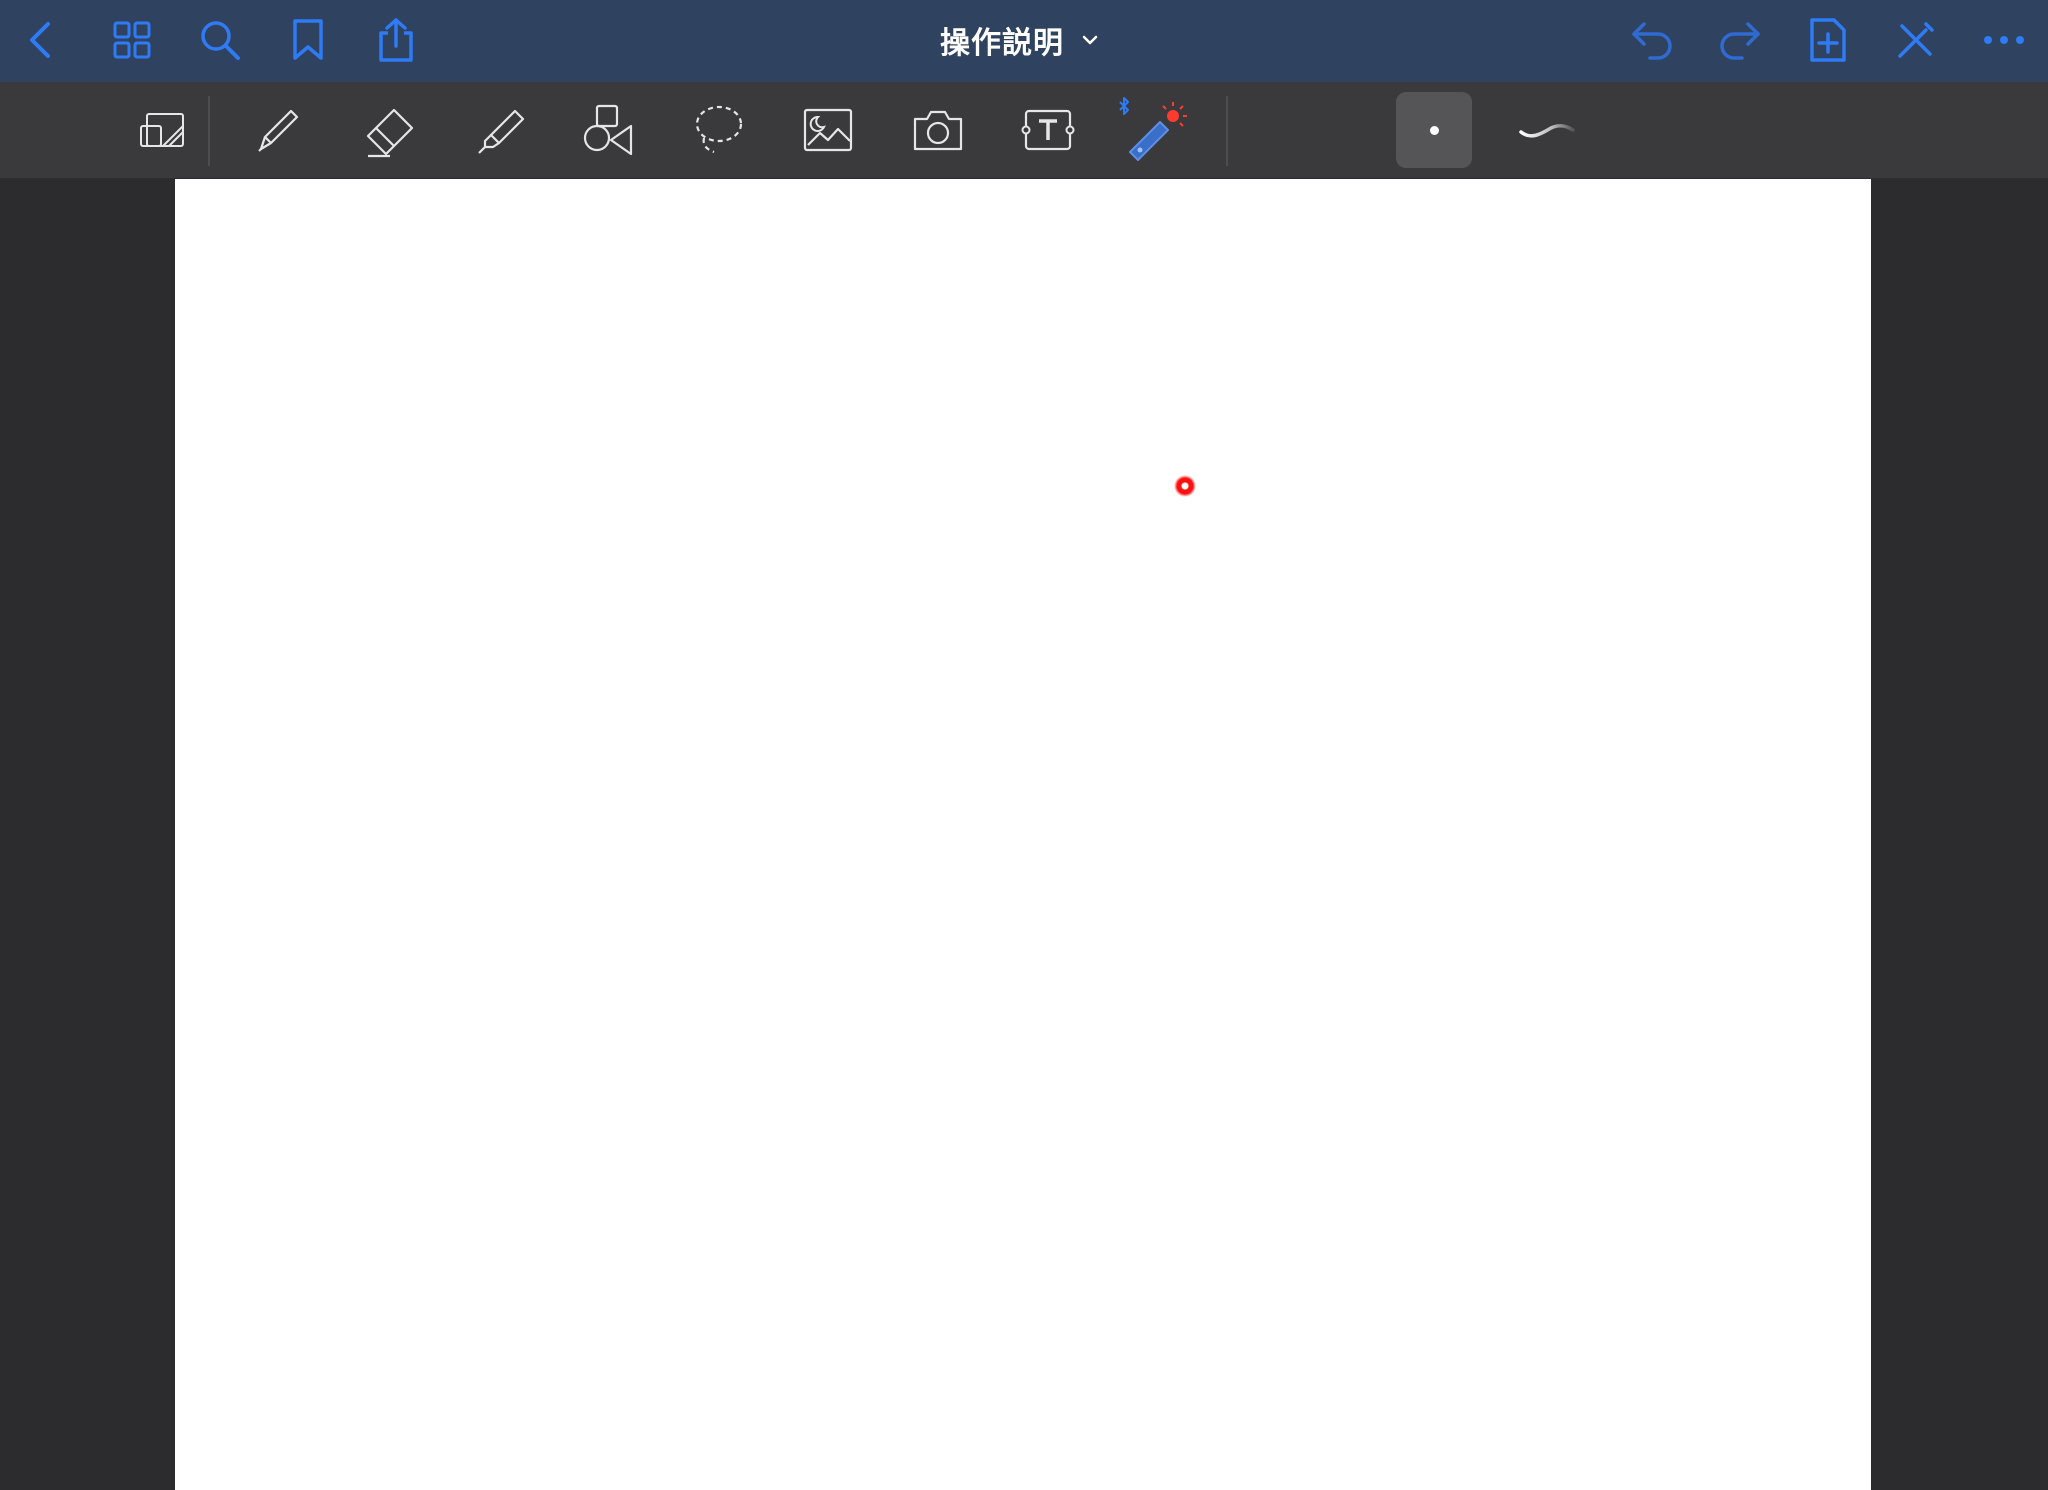 The width and height of the screenshot is (2048, 1490). What do you see at coordinates (1185, 486) in the screenshot?
I see `laser-pointer-dot` at bounding box center [1185, 486].